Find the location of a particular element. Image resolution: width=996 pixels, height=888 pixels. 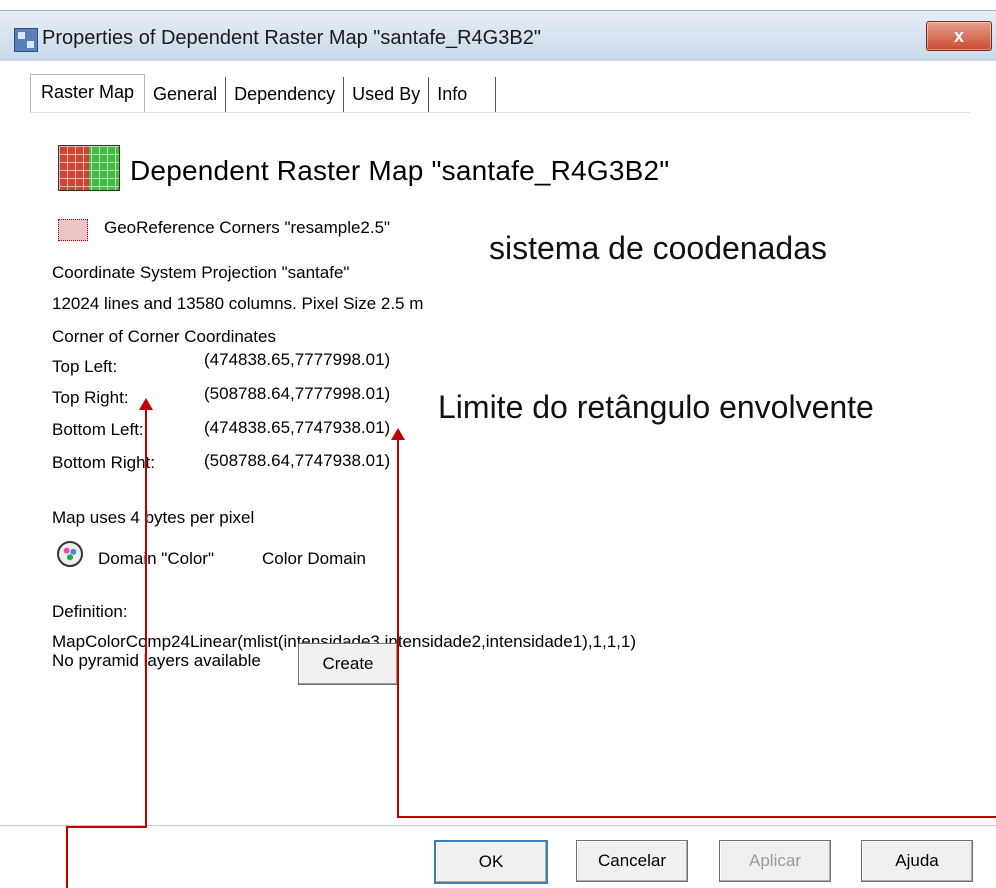

tab-raster-map: Raster Map is located at coordinates (88, 93).